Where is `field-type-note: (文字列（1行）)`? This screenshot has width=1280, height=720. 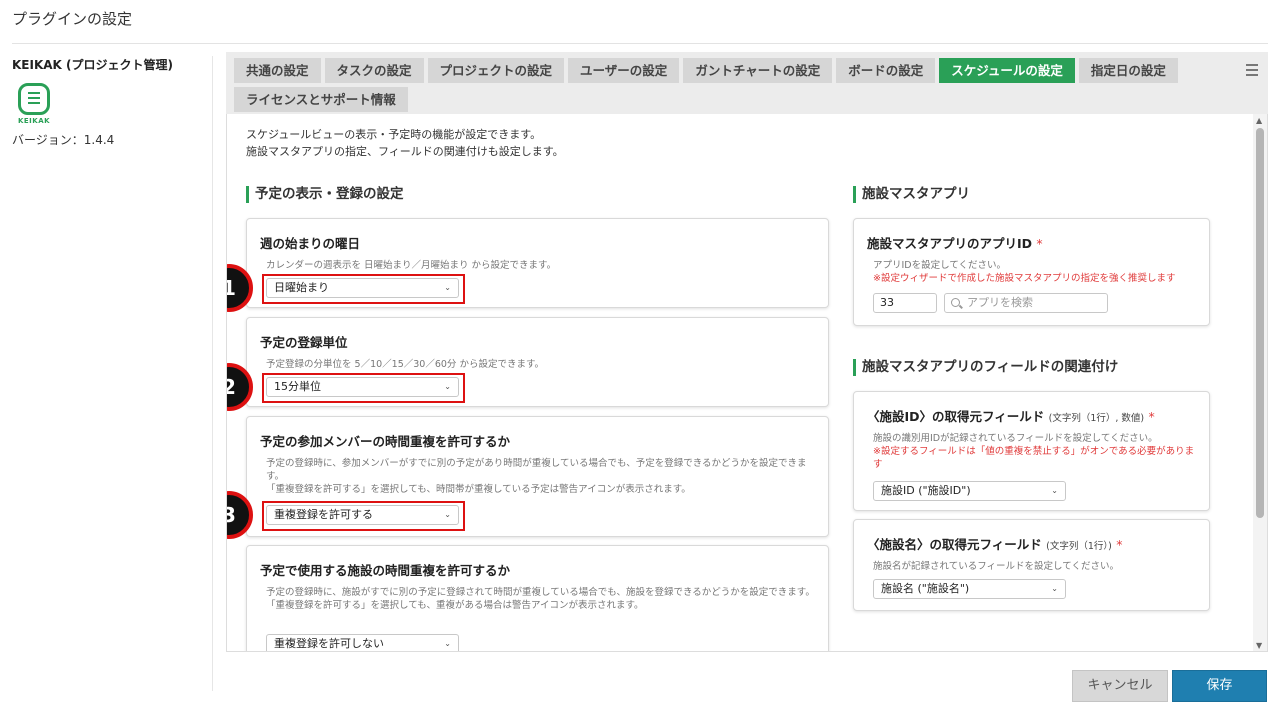 field-type-note: (文字列（1行）) is located at coordinates (1079, 546).